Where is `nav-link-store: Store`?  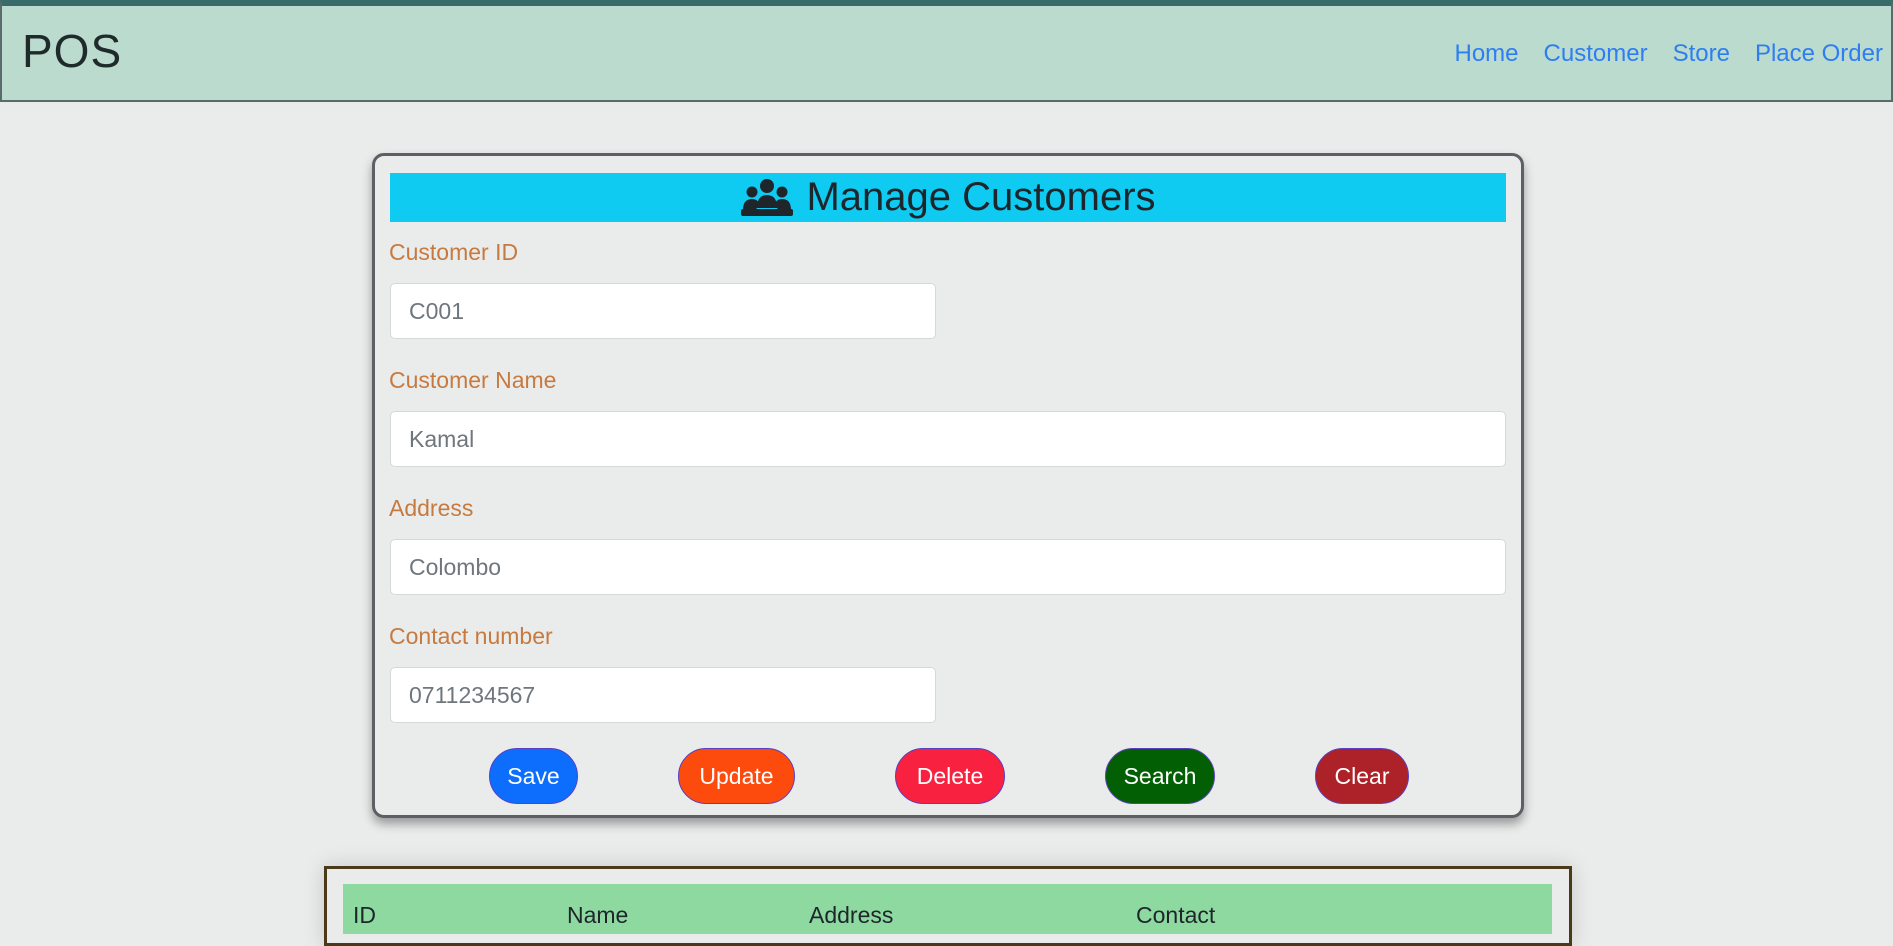 nav-link-store: Store is located at coordinates (1701, 54).